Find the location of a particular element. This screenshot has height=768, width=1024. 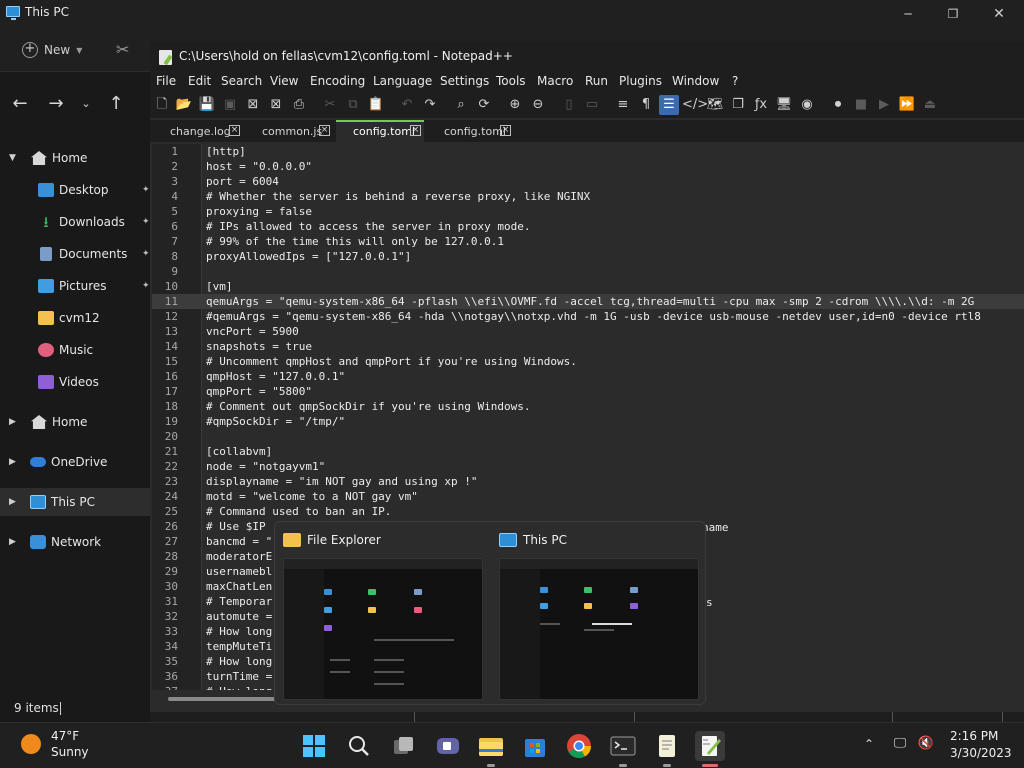

notepadpp-icon is located at coordinates (710, 749).